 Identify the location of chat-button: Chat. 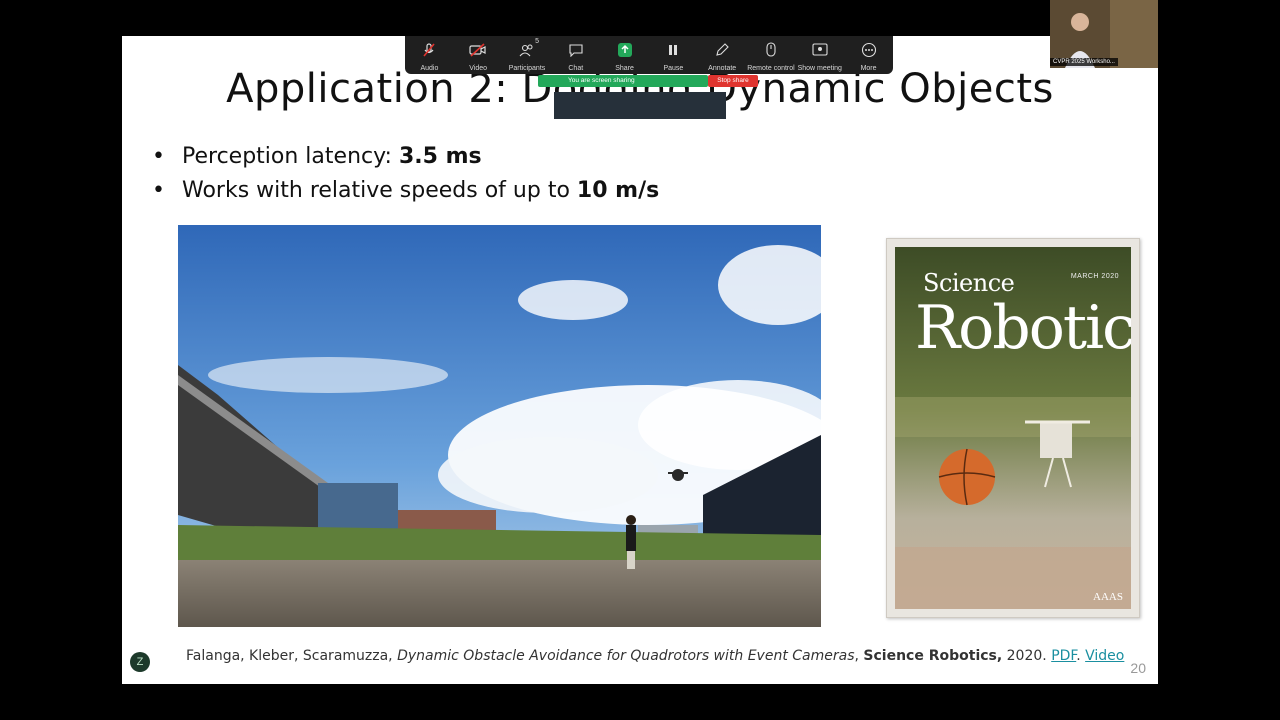
(576, 56).